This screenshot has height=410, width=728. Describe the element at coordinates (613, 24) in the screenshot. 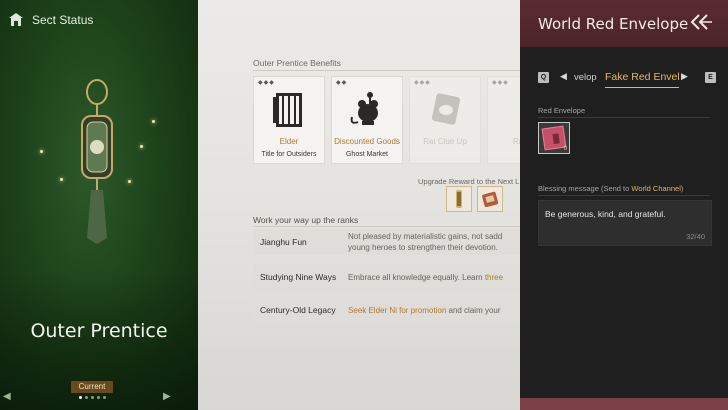

I see `panel-title: World Red Envelope` at that location.